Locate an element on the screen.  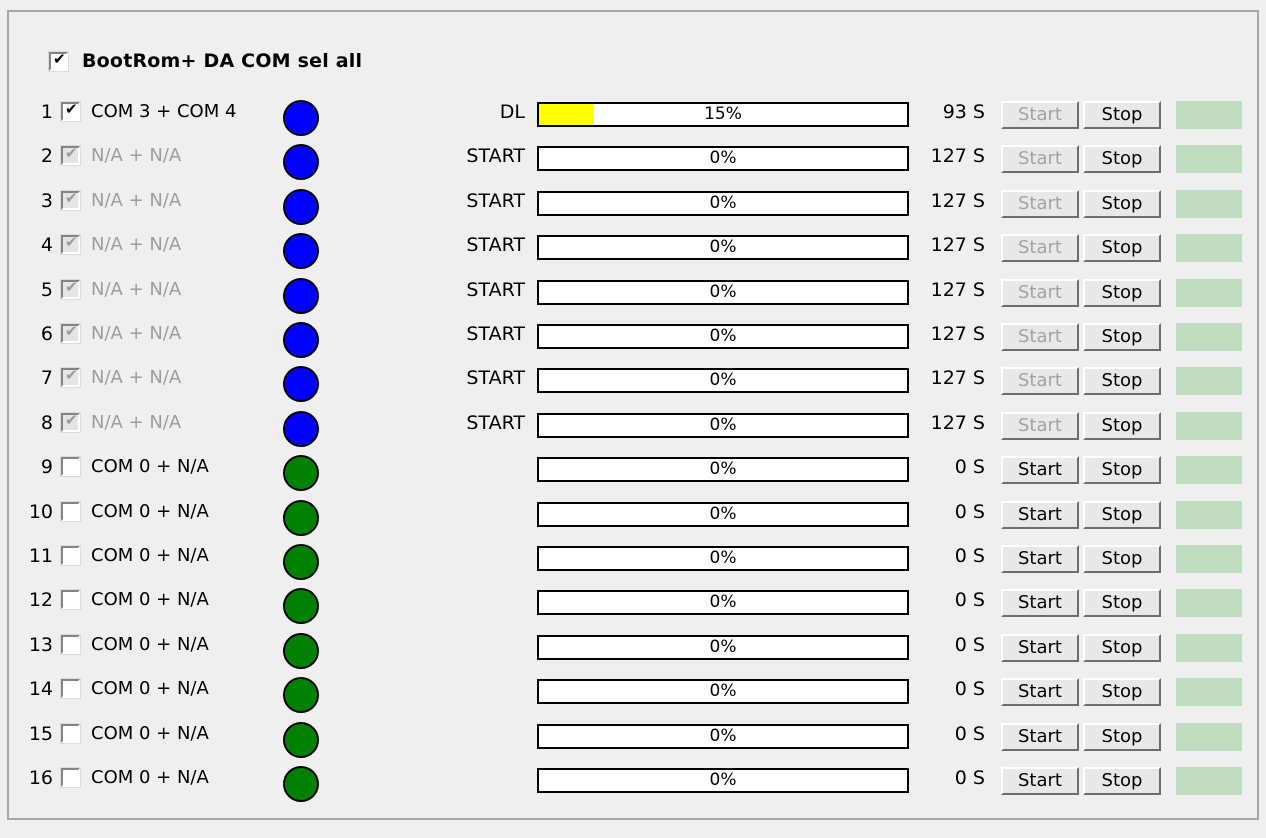
port-row: 5 ✔ N/A + N/A START 0% 127 S Start Stop is located at coordinates (633, 292).